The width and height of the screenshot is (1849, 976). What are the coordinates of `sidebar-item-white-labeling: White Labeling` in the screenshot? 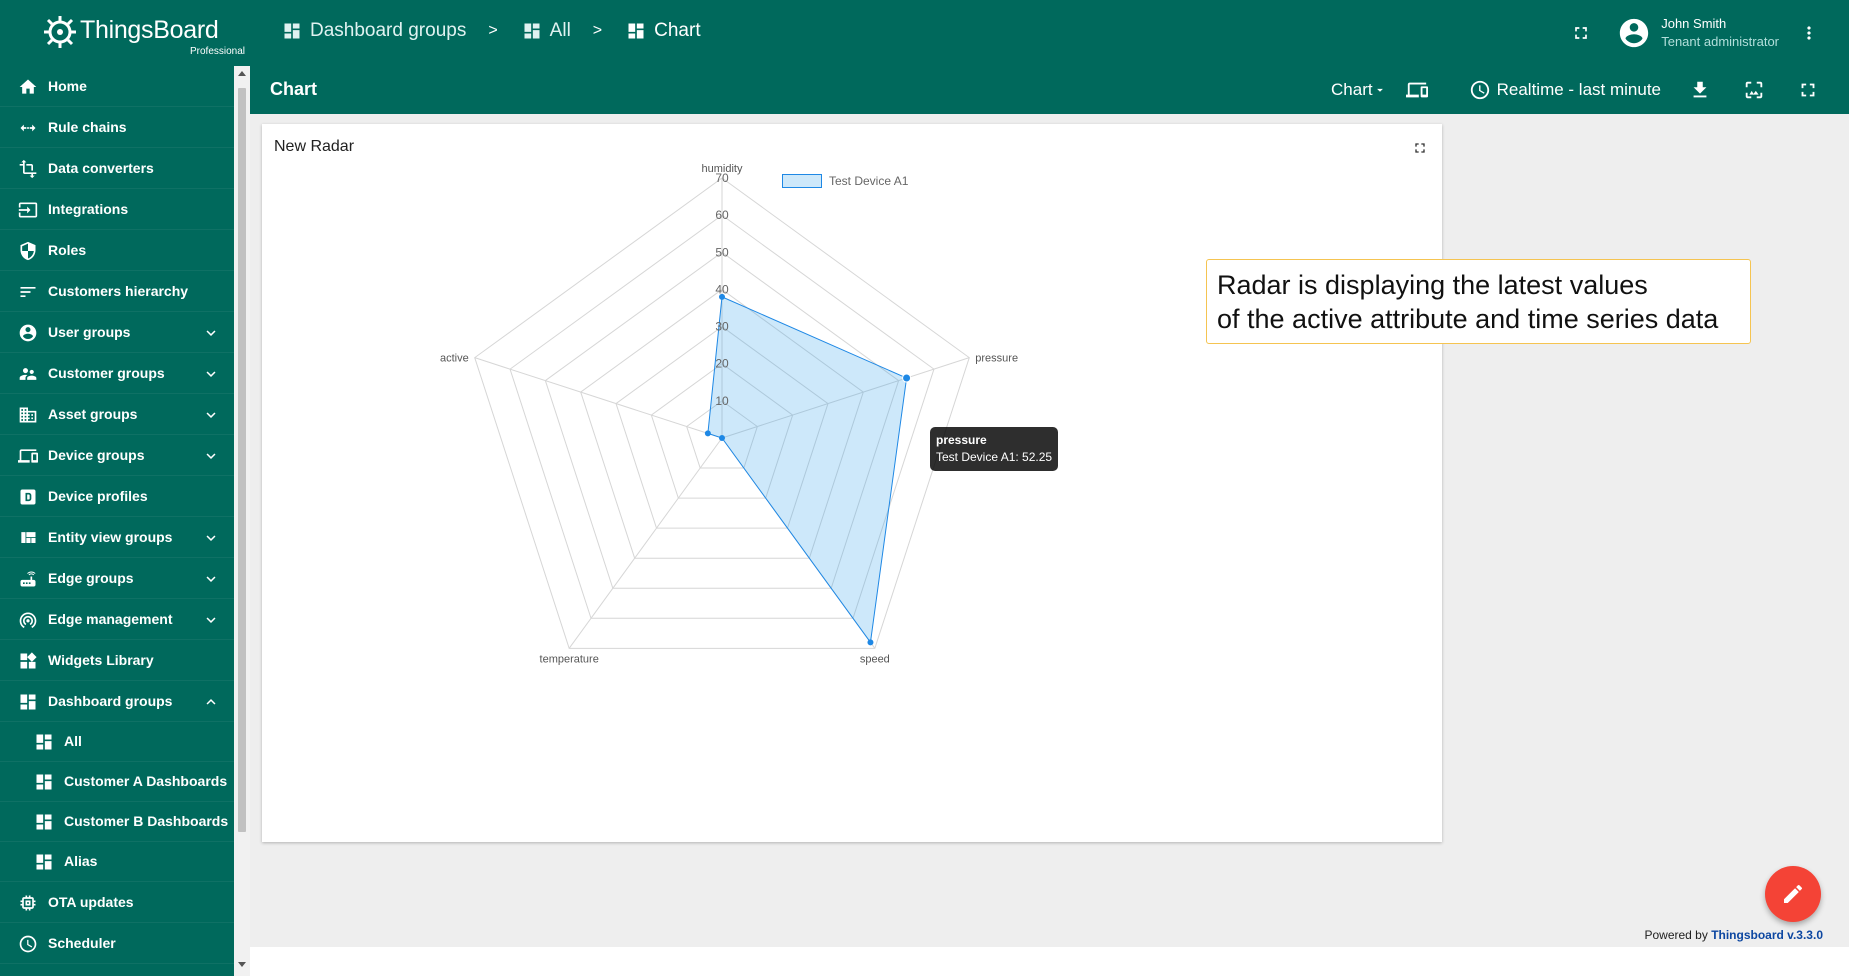 It's located at (117, 970).